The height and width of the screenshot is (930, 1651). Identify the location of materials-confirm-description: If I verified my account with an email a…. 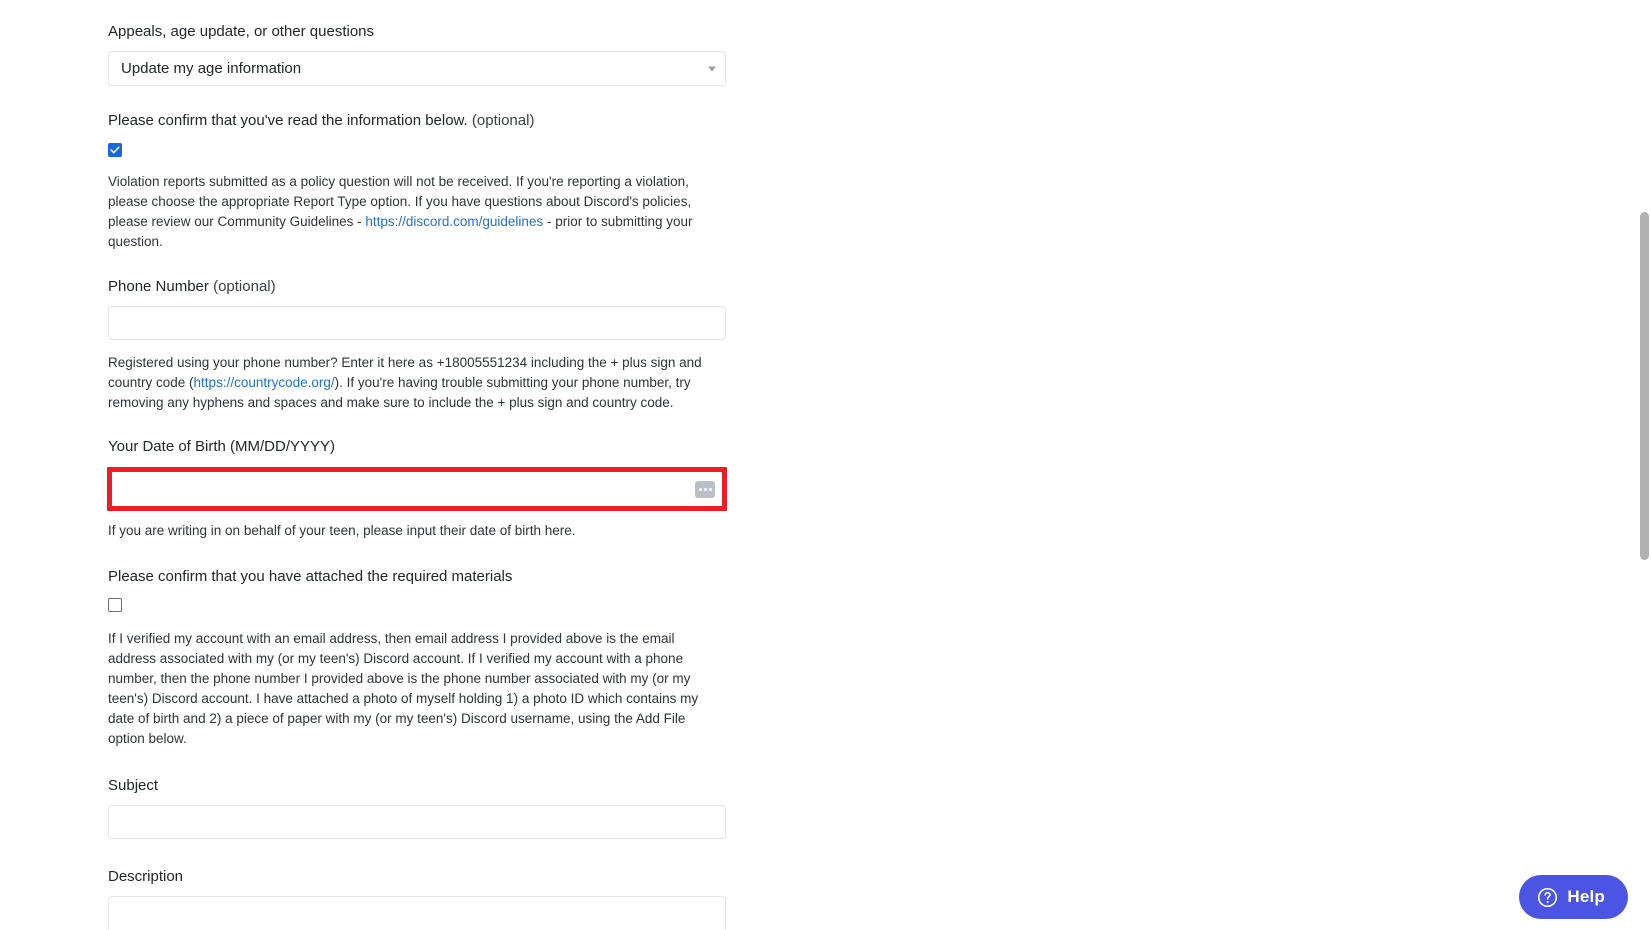
(403, 688).